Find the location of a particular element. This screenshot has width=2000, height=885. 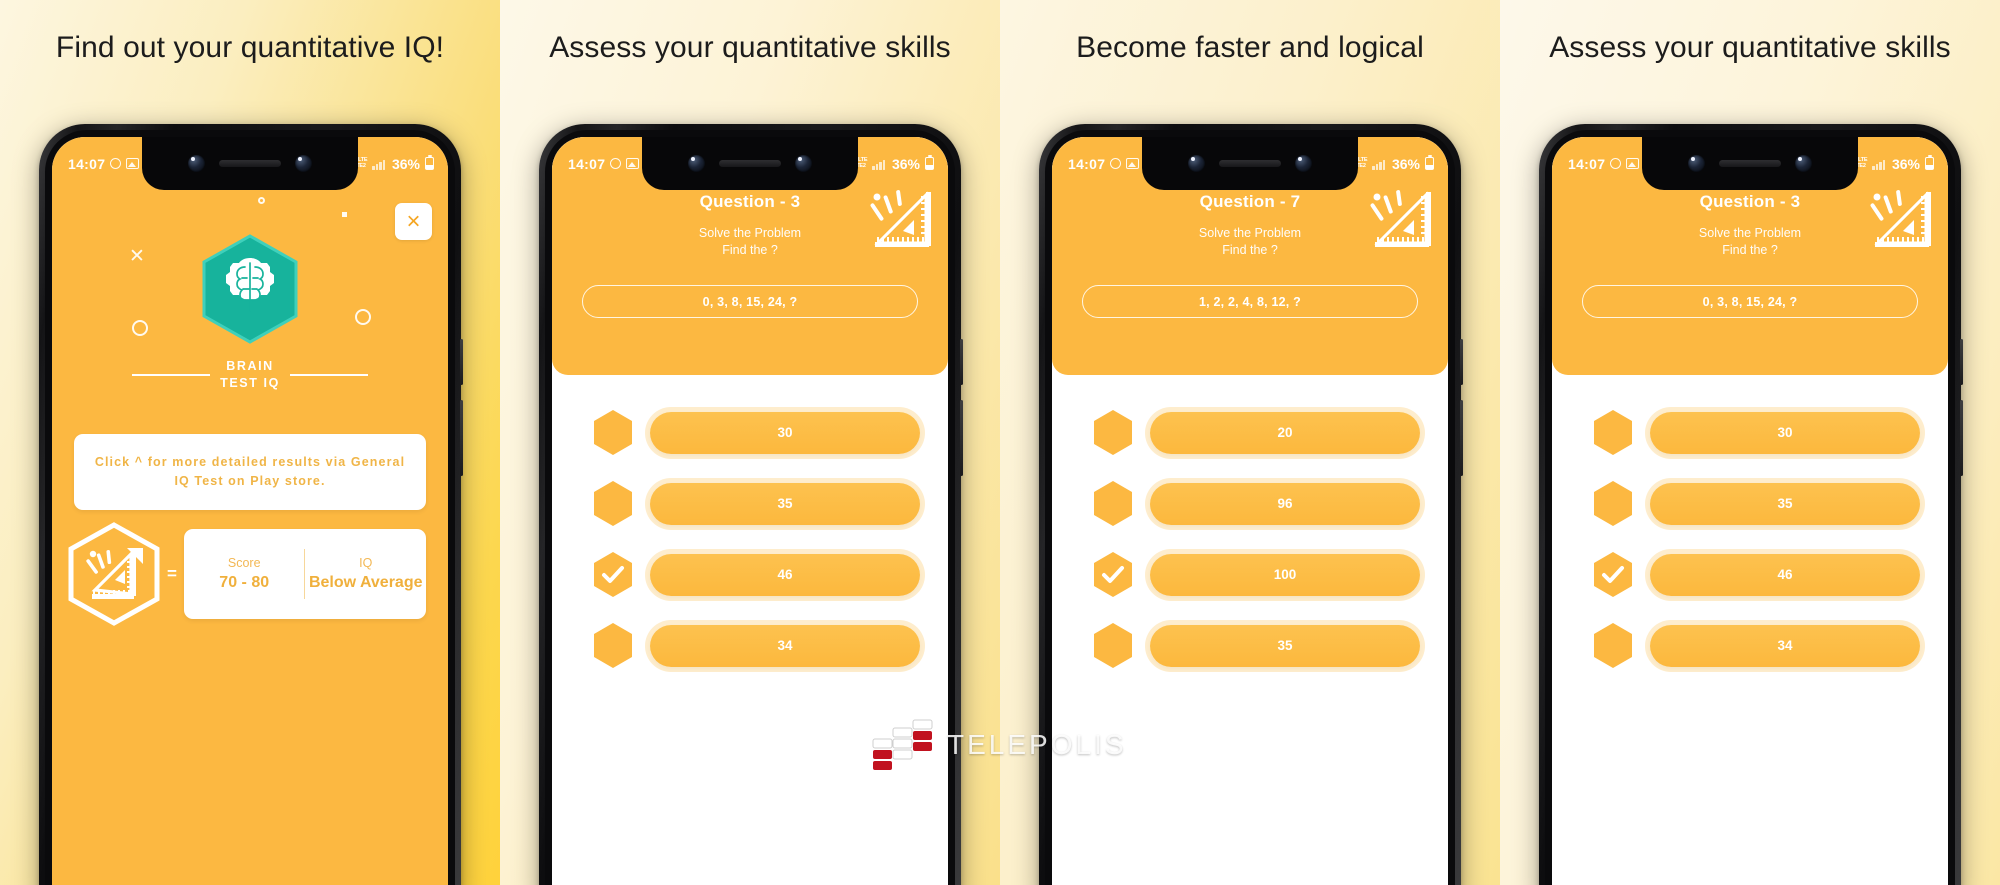

panel-headline-2: Assess your quantitative skills is located at coordinates (750, 47).